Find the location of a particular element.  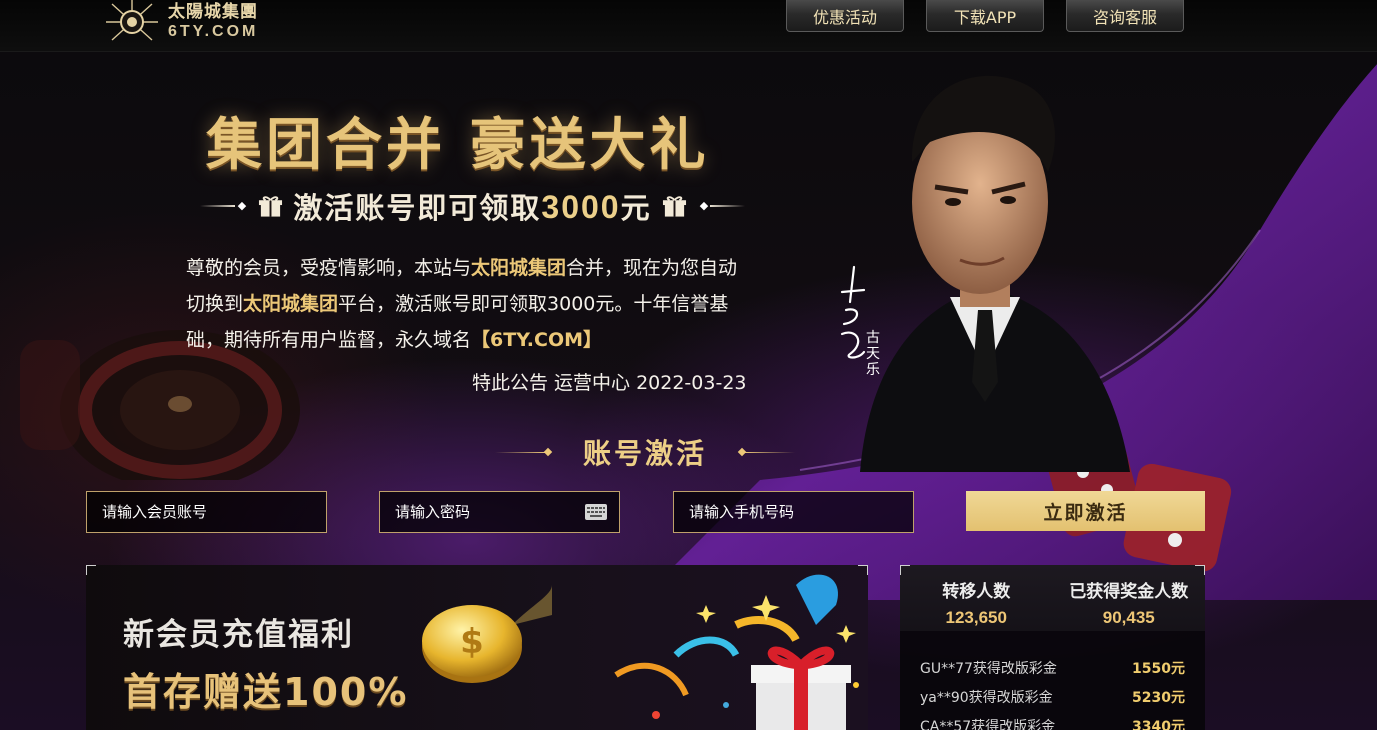

account-field is located at coordinates (206, 512).